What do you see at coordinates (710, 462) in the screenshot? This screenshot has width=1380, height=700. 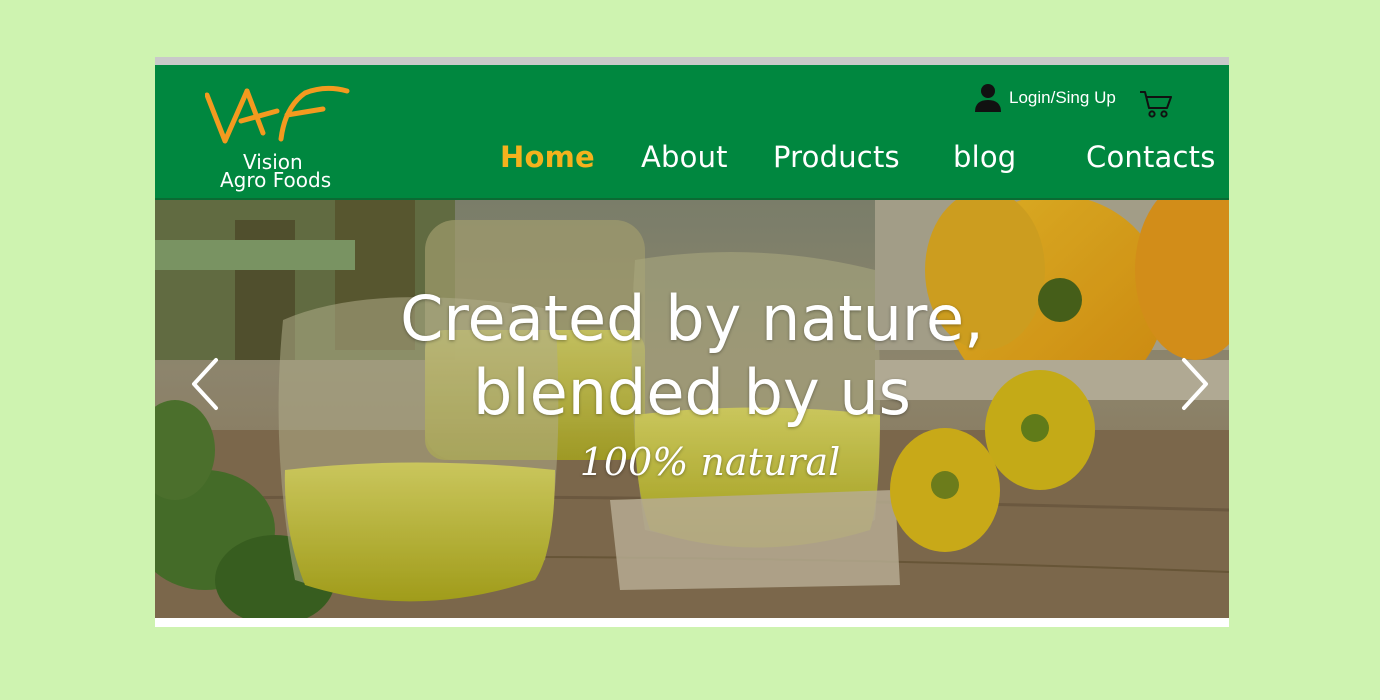 I see `hero-subtitle: 100% natural` at bounding box center [710, 462].